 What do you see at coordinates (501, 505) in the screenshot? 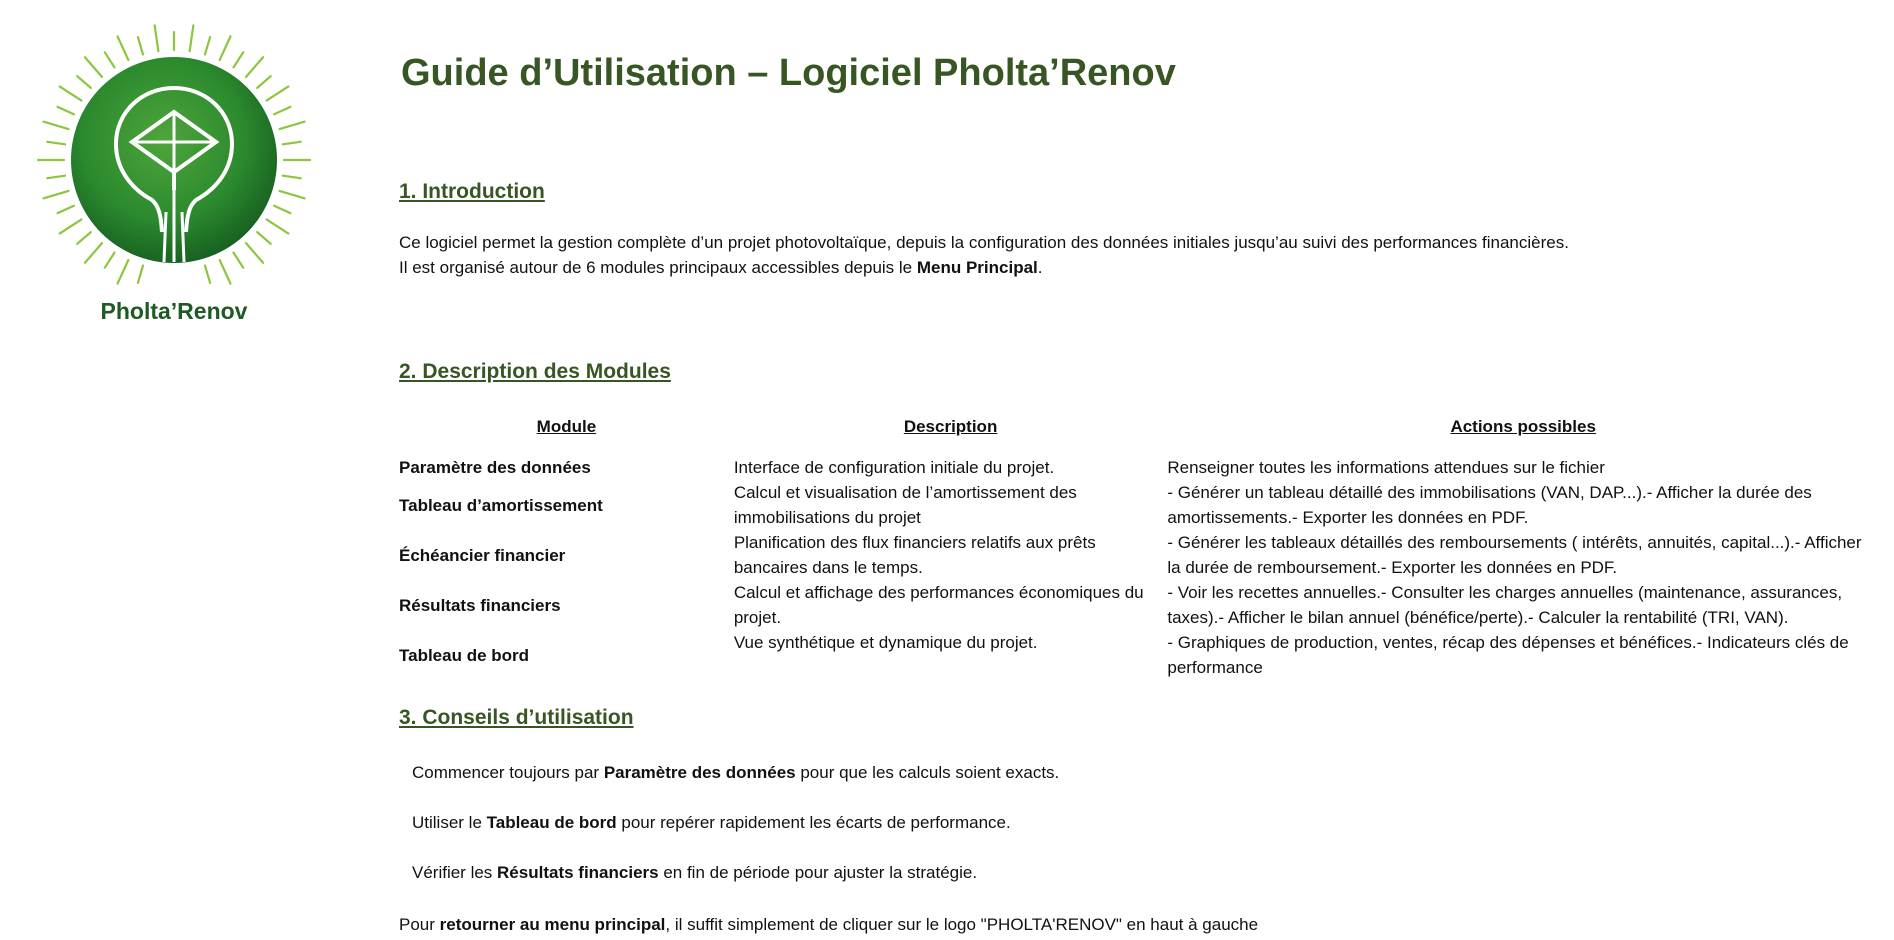
I see `module-name: Tableau d’amortissement` at bounding box center [501, 505].